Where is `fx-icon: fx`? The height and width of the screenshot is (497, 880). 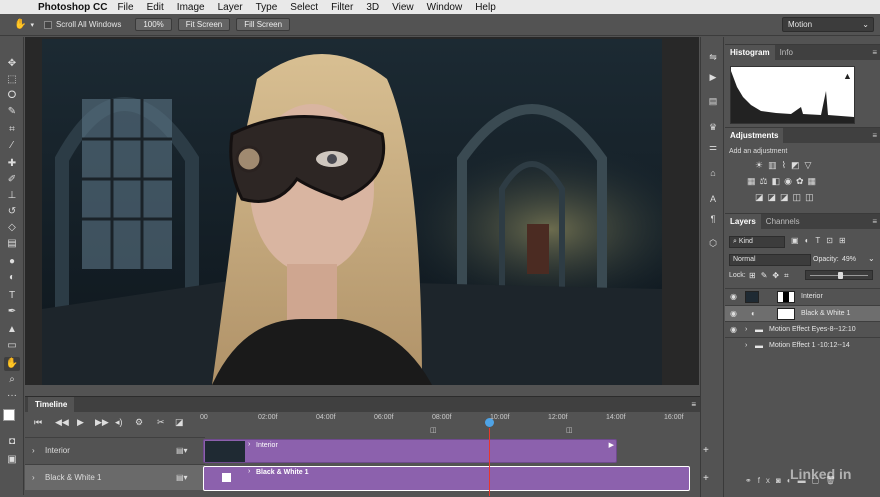 fx-icon: fx is located at coordinates (767, 480).